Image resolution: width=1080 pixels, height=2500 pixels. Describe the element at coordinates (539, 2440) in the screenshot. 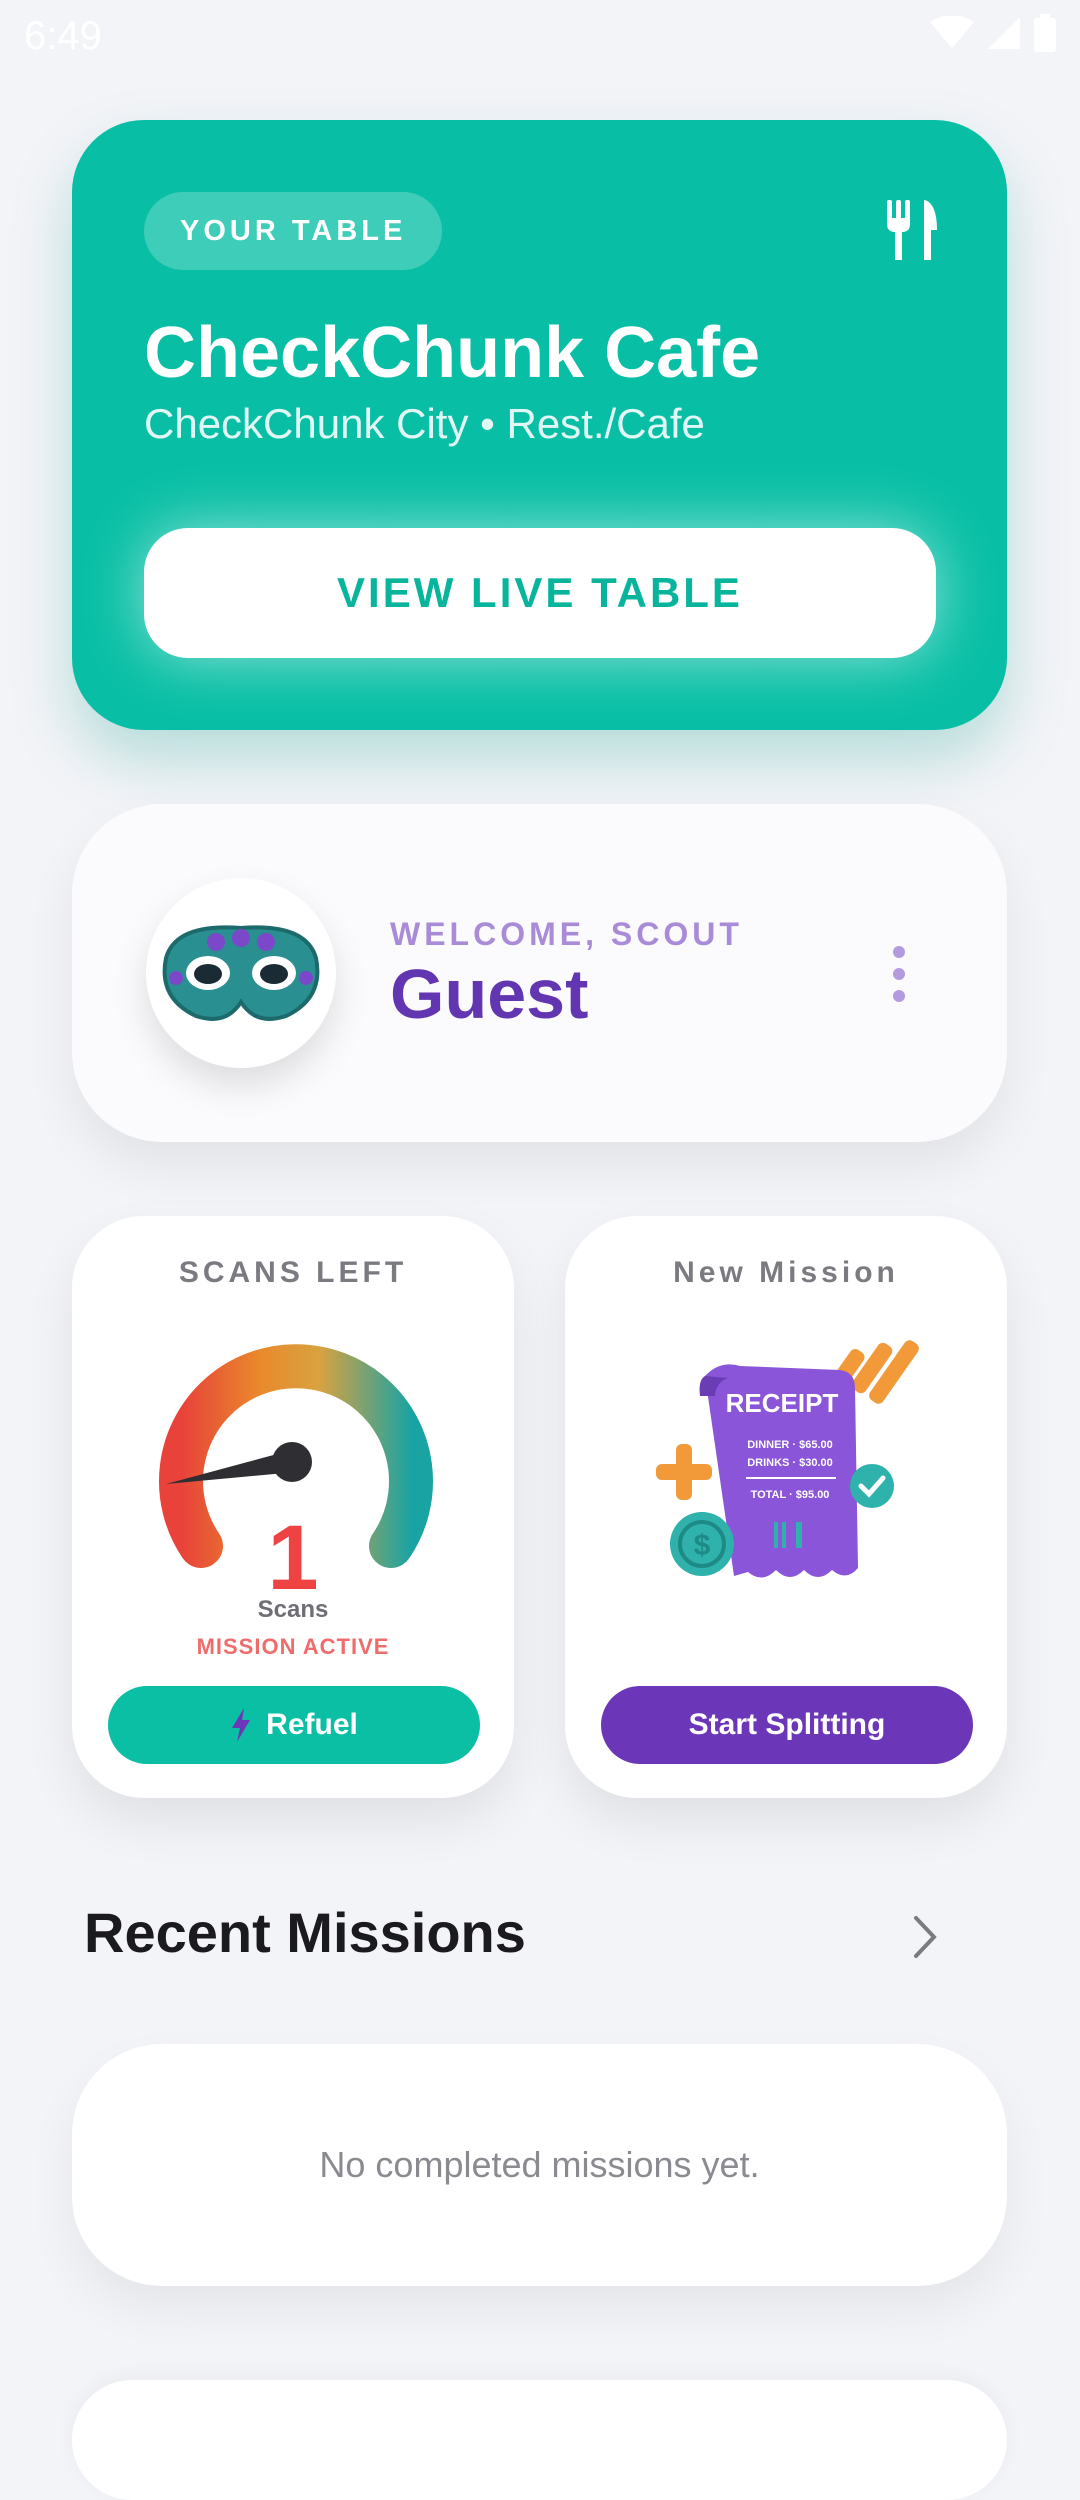

I see `next-card` at that location.